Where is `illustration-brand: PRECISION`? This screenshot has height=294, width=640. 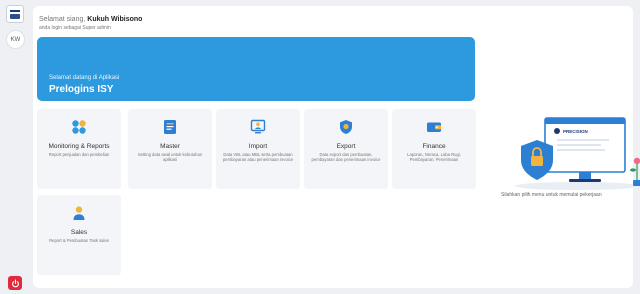 illustration-brand: PRECISION is located at coordinates (575, 131).